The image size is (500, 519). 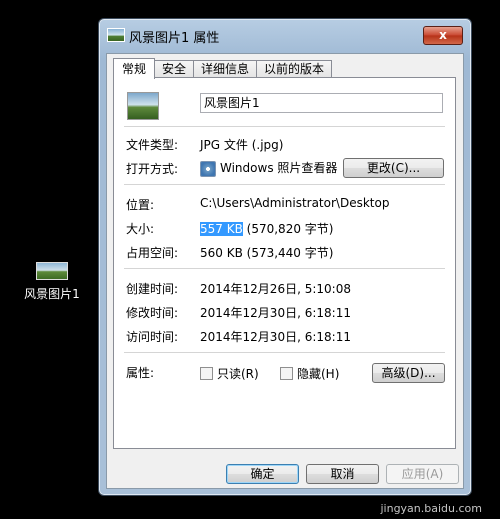 What do you see at coordinates (295, 203) in the screenshot?
I see `location-value: C:\Users\Administrator\Desktop` at bounding box center [295, 203].